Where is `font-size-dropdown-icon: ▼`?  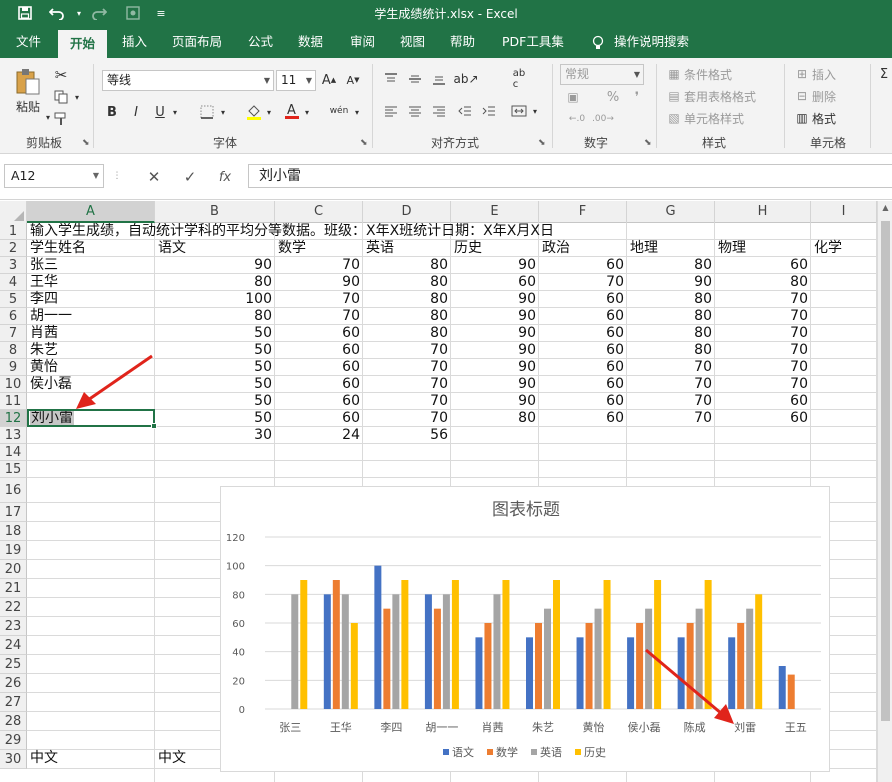 font-size-dropdown-icon: ▼ is located at coordinates (309, 80).